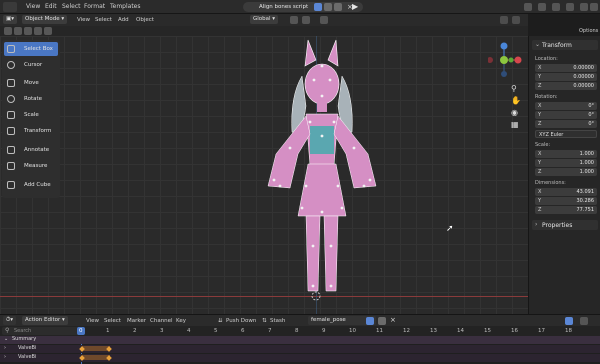 The height and width of the screenshot is (364, 600). What do you see at coordinates (38, 49) in the screenshot?
I see `tool-label: Select Box` at bounding box center [38, 49].